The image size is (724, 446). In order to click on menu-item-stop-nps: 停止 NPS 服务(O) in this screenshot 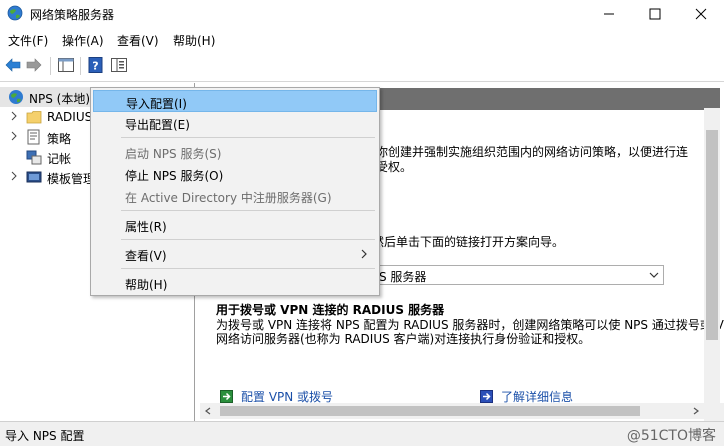, I will do `click(235, 174)`.